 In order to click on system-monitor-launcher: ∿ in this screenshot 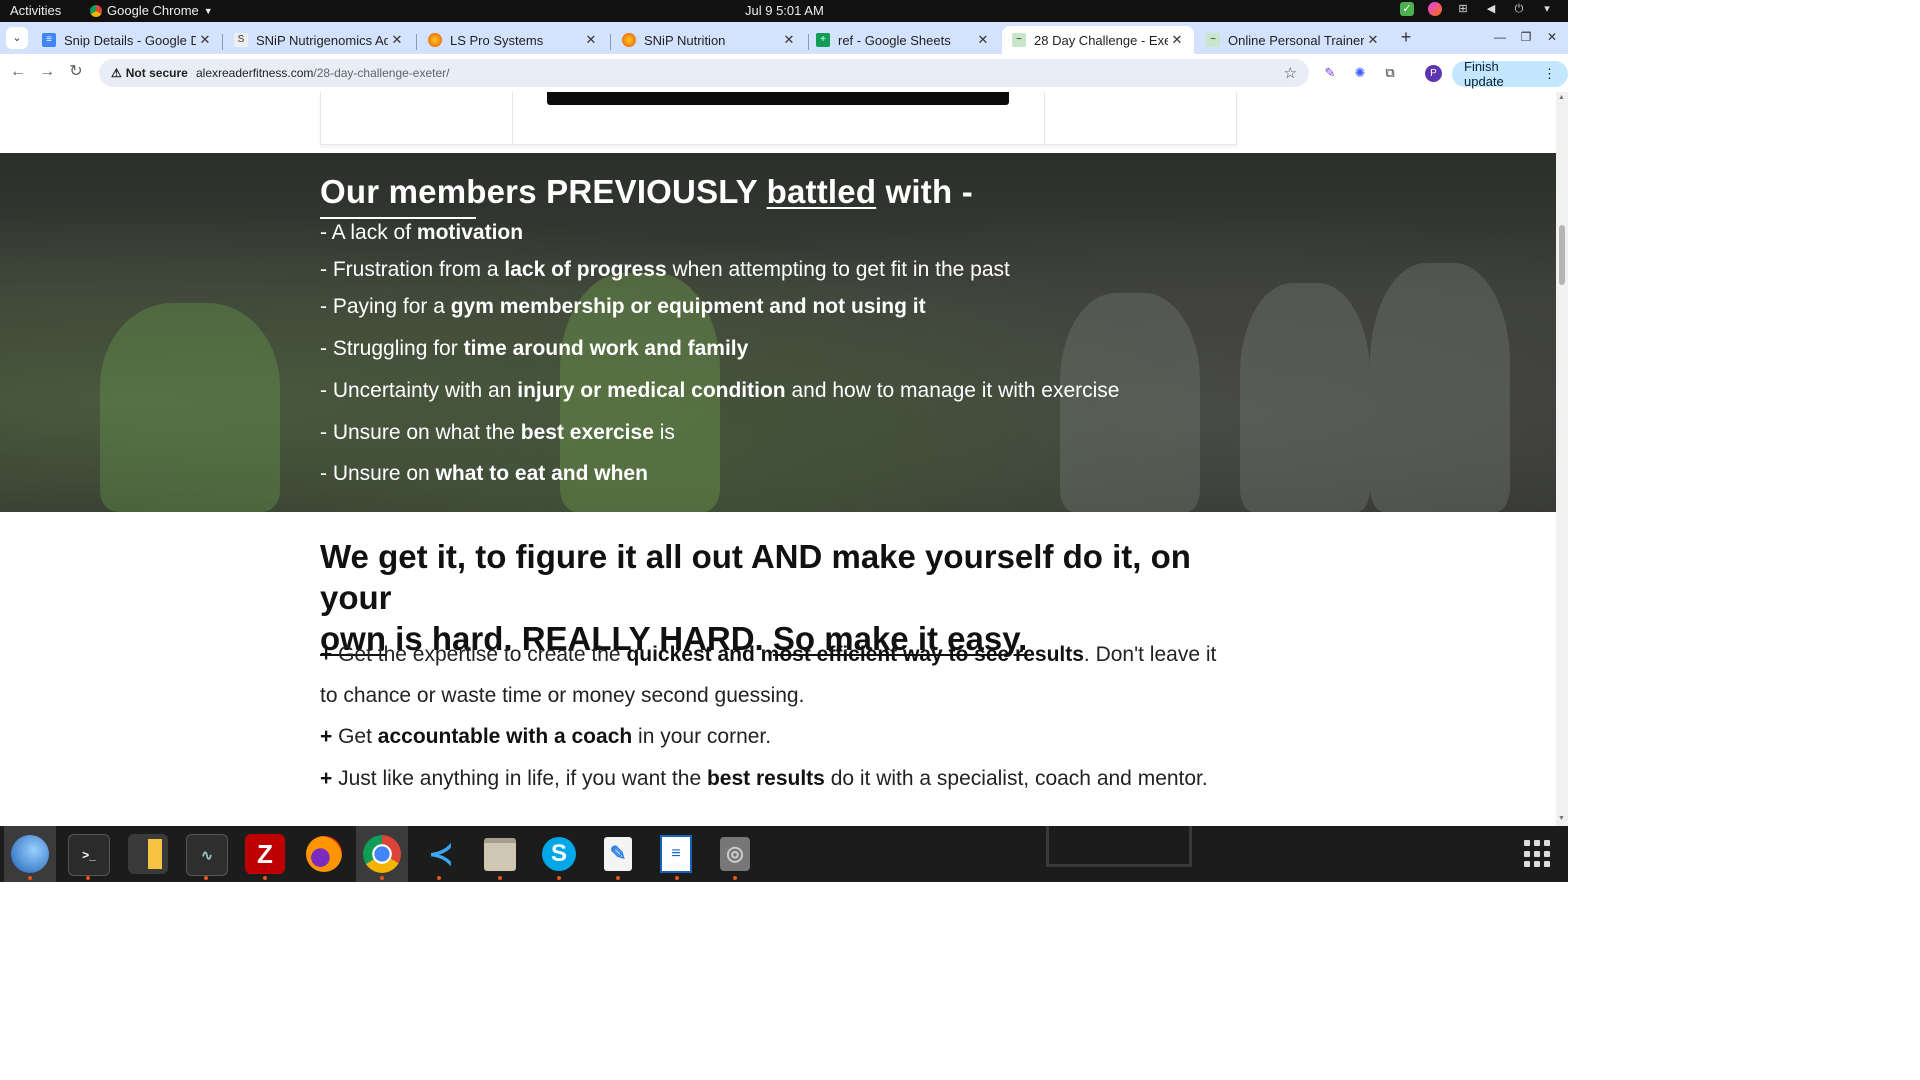, I will do `click(207, 855)`.